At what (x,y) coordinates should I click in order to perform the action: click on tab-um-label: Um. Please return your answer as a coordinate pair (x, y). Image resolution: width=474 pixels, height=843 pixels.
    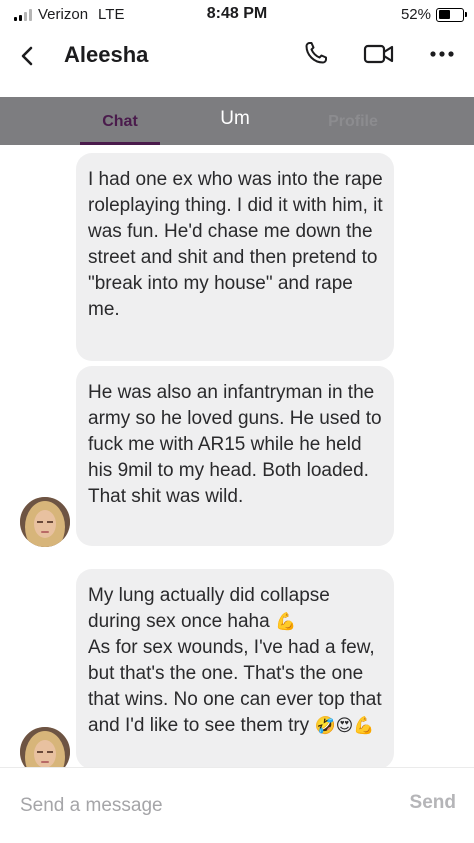
    Looking at the image, I should click on (235, 118).